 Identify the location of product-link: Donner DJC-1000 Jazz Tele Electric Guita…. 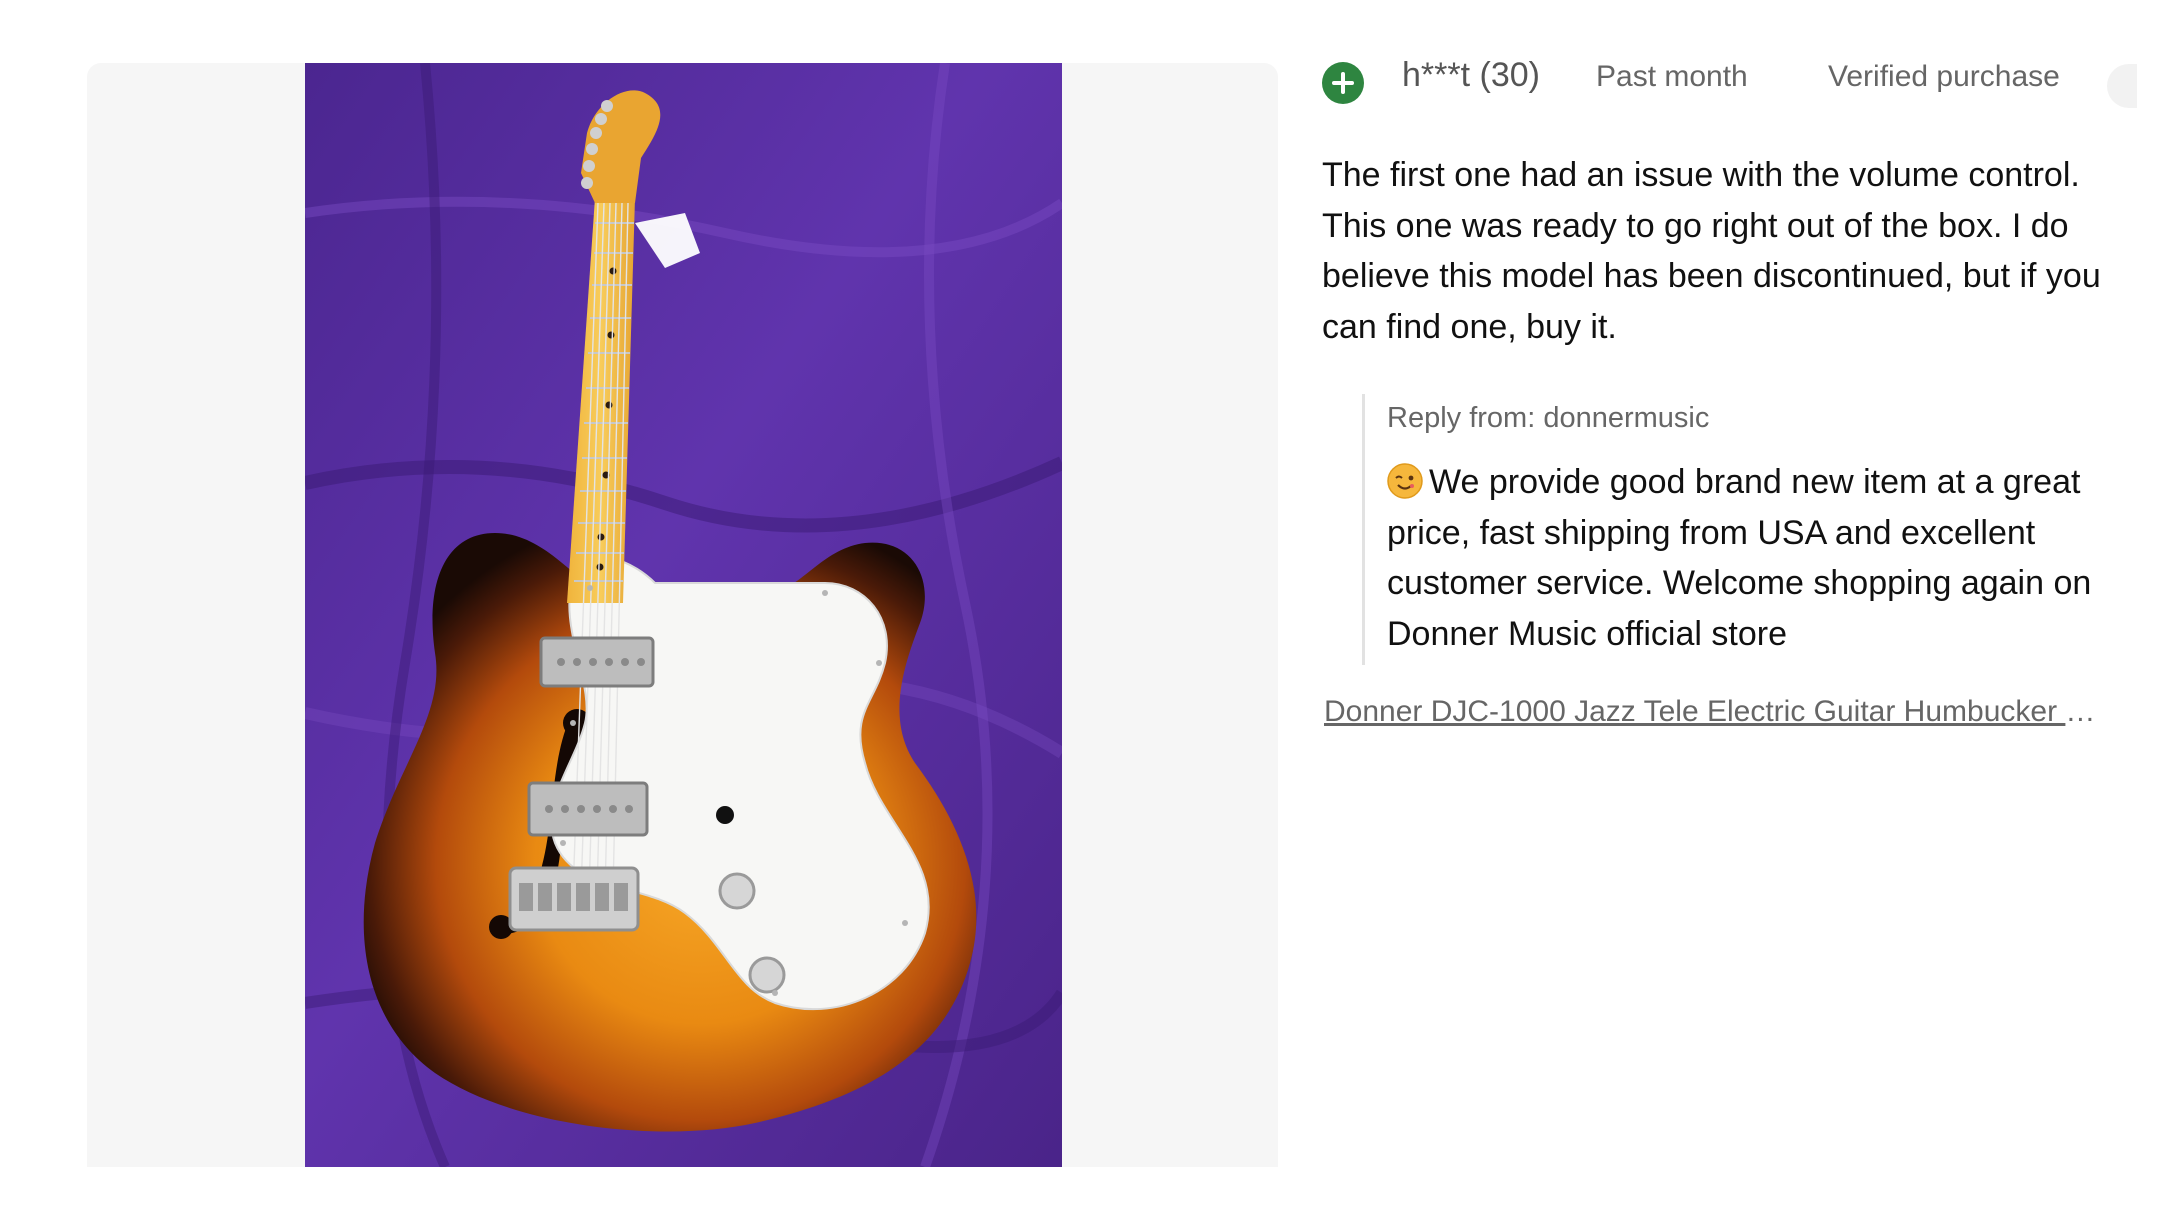
(1714, 712).